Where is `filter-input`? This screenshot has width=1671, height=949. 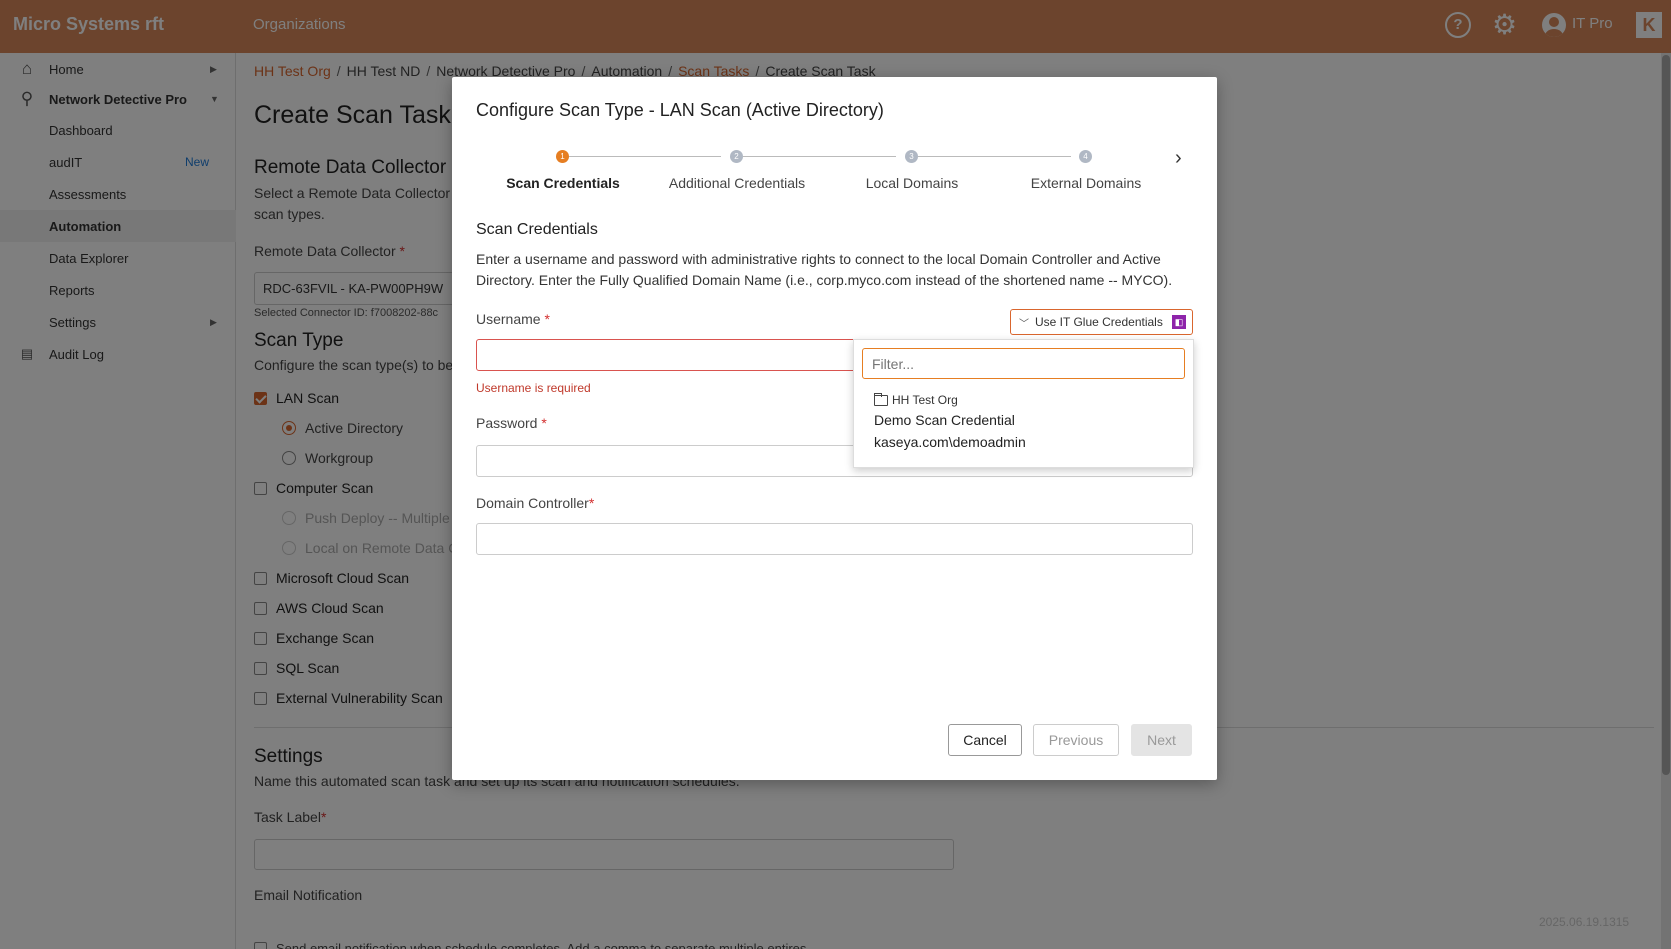 filter-input is located at coordinates (1023, 363).